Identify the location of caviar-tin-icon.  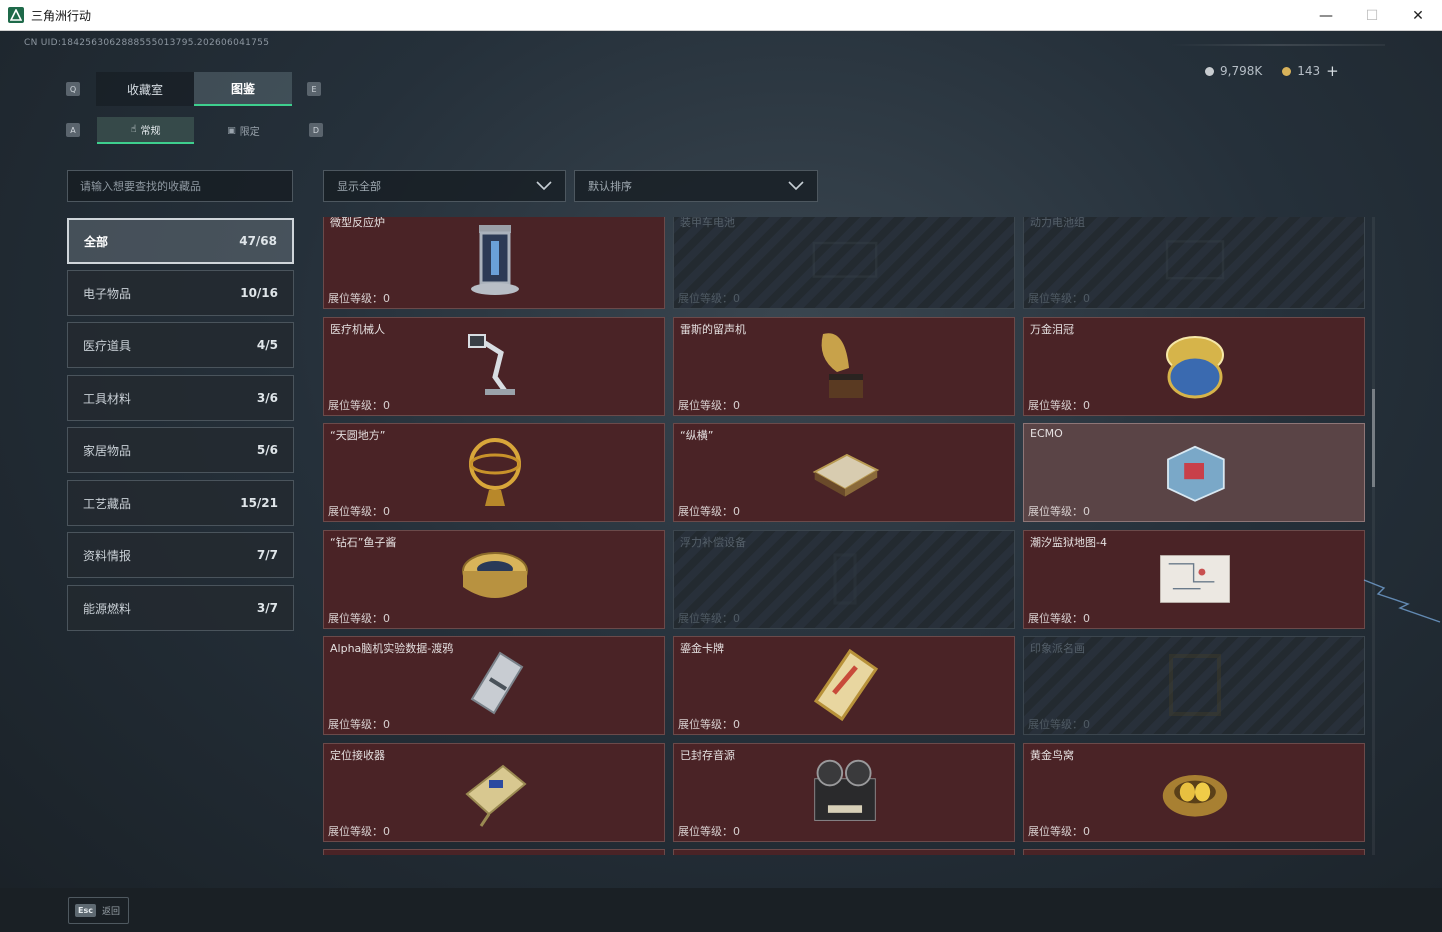
(495, 579).